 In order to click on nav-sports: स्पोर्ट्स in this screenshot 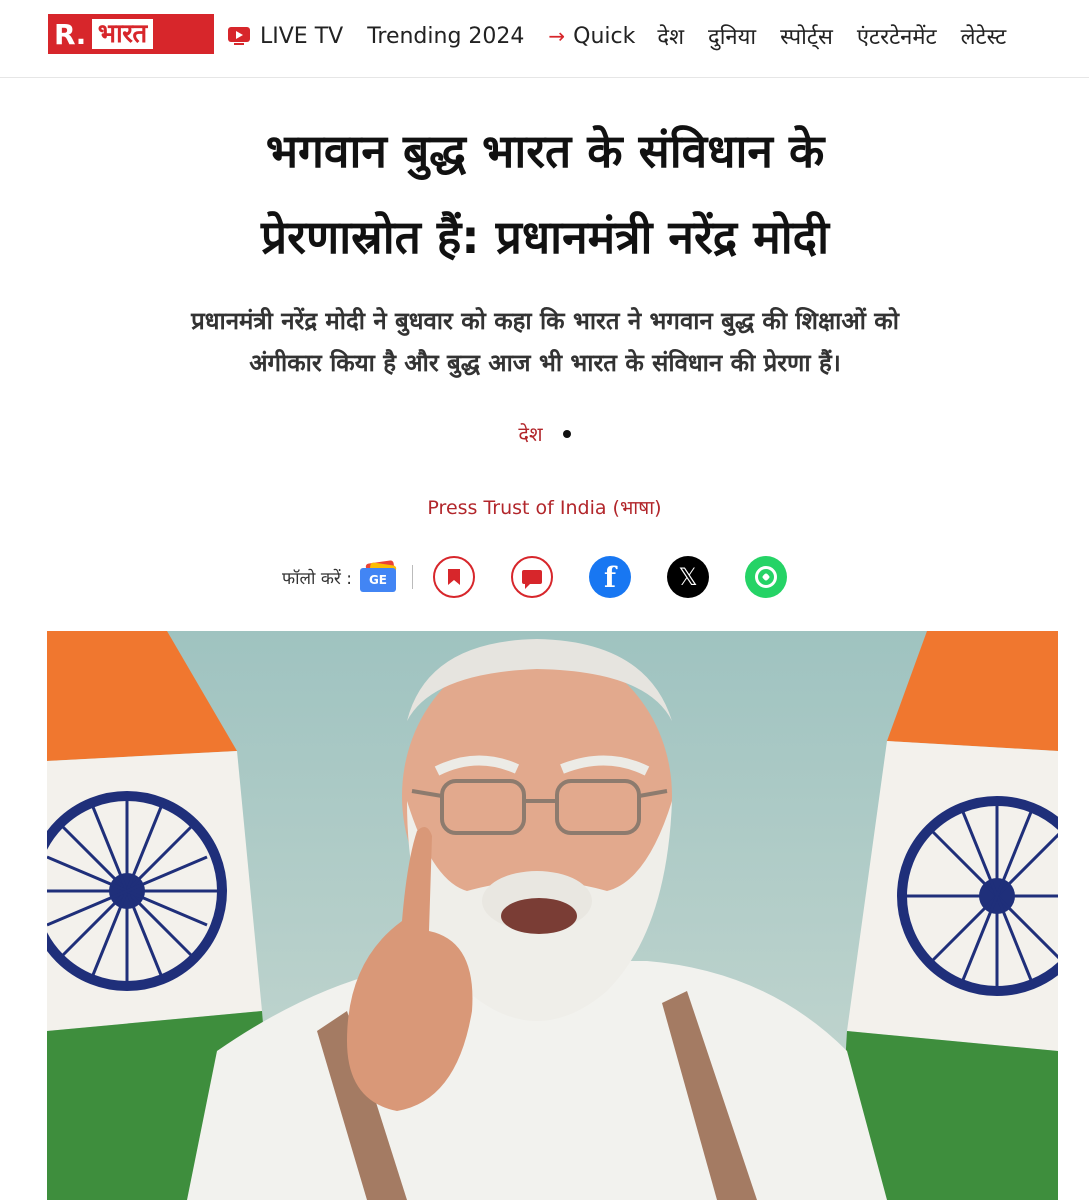, I will do `click(806, 36)`.